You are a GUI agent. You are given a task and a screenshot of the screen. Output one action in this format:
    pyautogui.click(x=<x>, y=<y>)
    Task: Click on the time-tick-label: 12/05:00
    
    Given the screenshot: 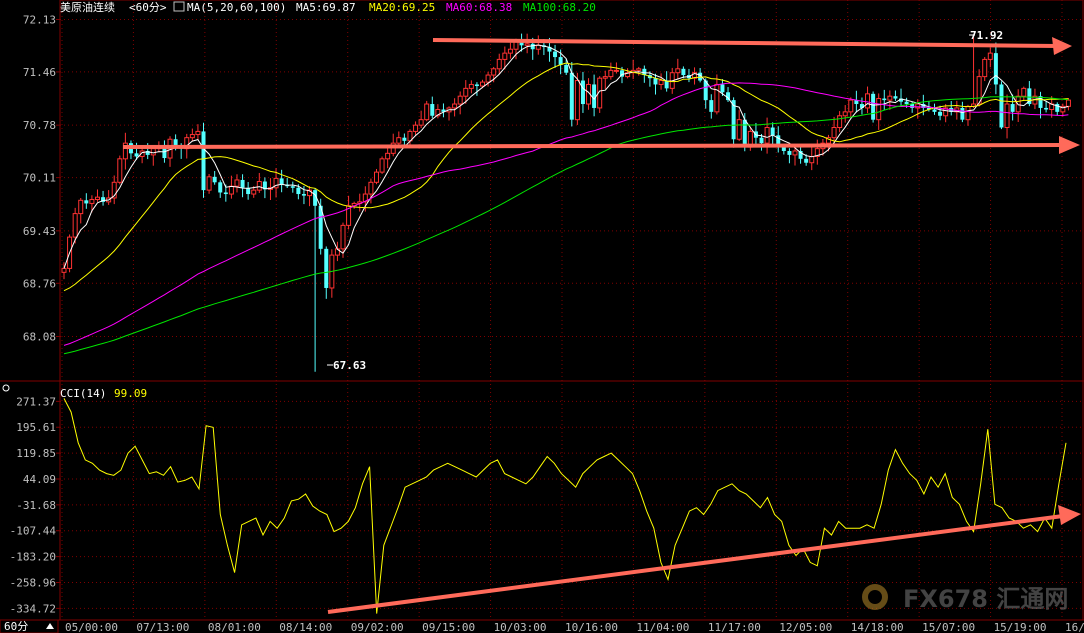 What is the action you would take?
    pyautogui.click(x=805, y=627)
    